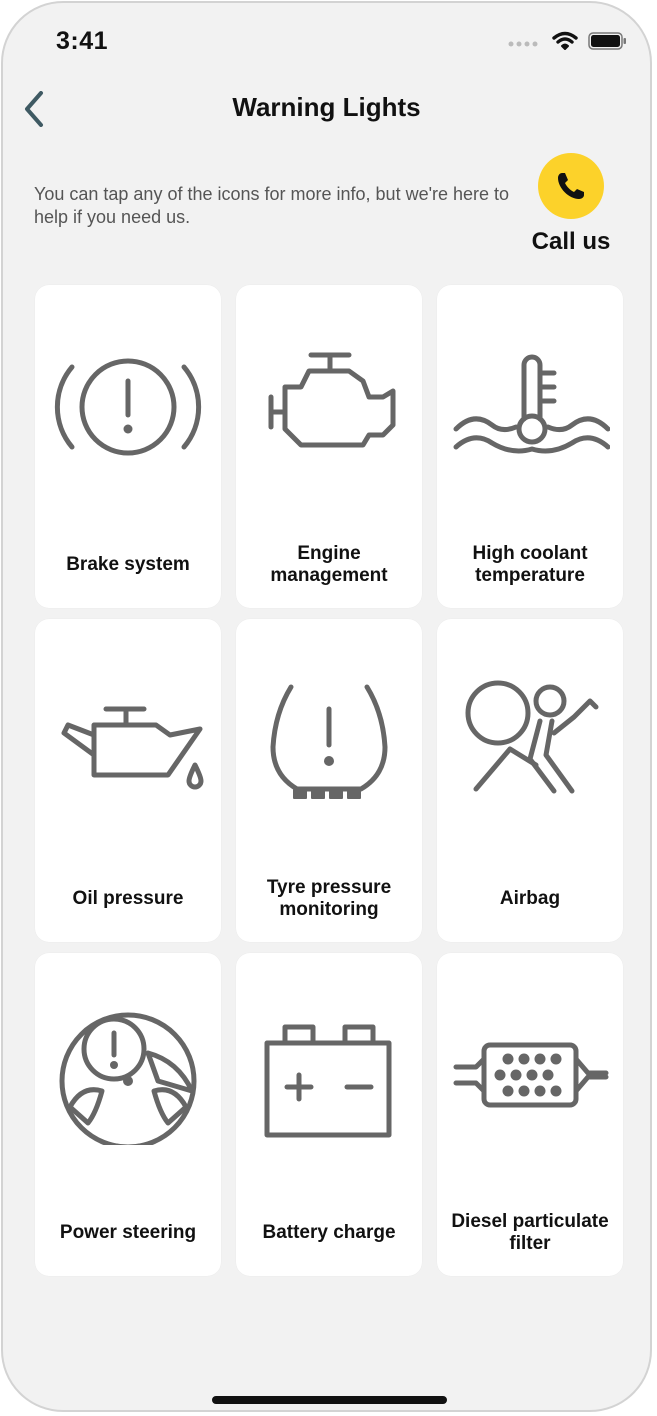  What do you see at coordinates (128, 1077) in the screenshot?
I see `steering-wheel-icon` at bounding box center [128, 1077].